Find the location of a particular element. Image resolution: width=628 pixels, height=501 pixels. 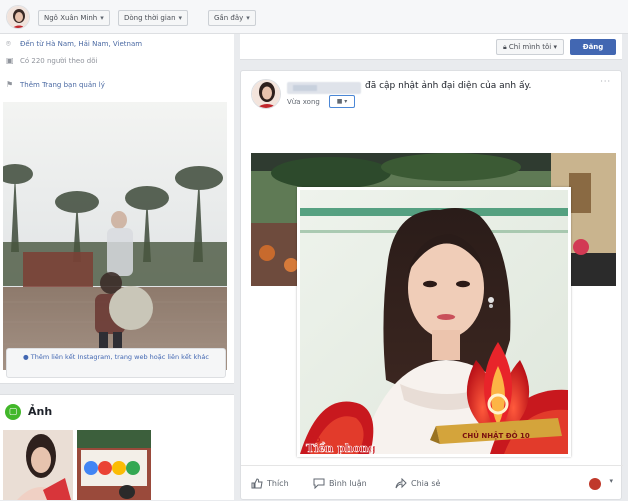

share-button: Chia sẻ is located at coordinates (417, 483).